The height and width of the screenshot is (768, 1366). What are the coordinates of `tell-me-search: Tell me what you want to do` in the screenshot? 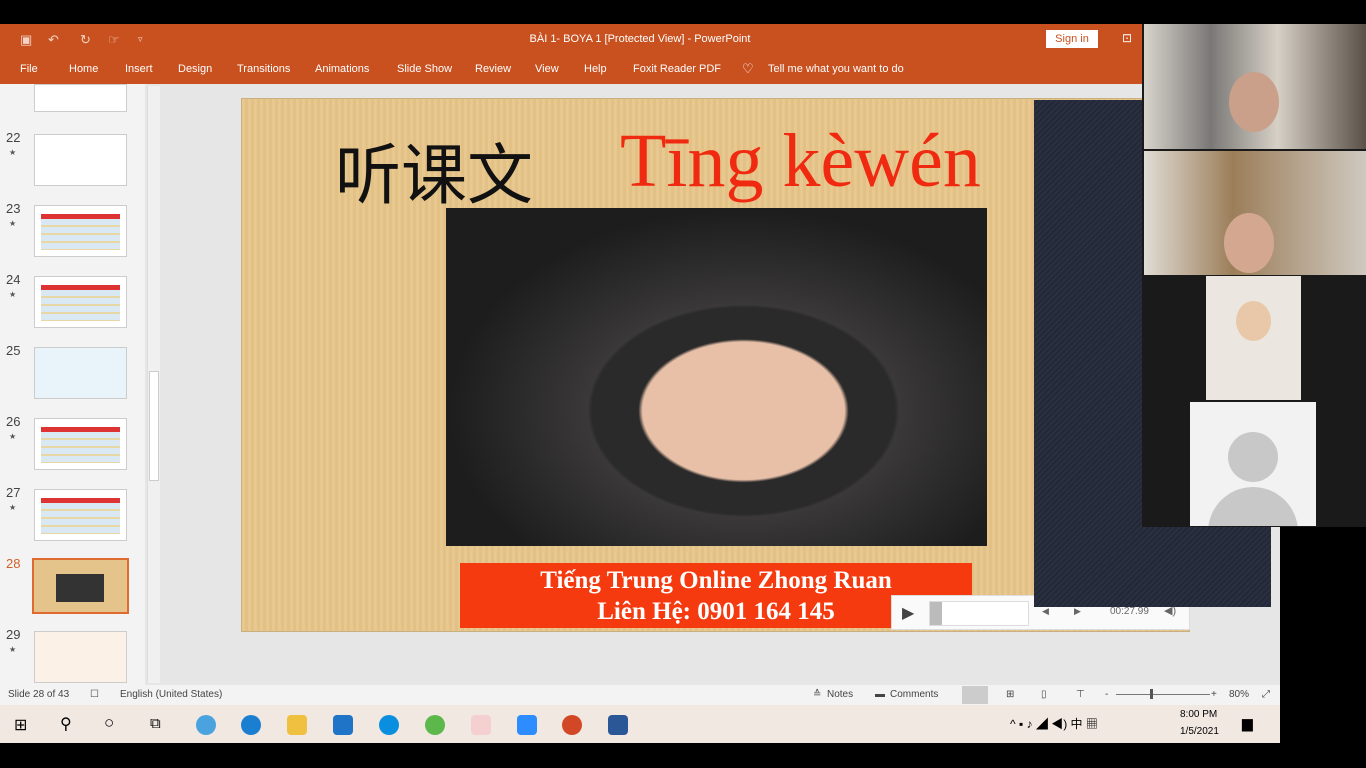 It's located at (836, 69).